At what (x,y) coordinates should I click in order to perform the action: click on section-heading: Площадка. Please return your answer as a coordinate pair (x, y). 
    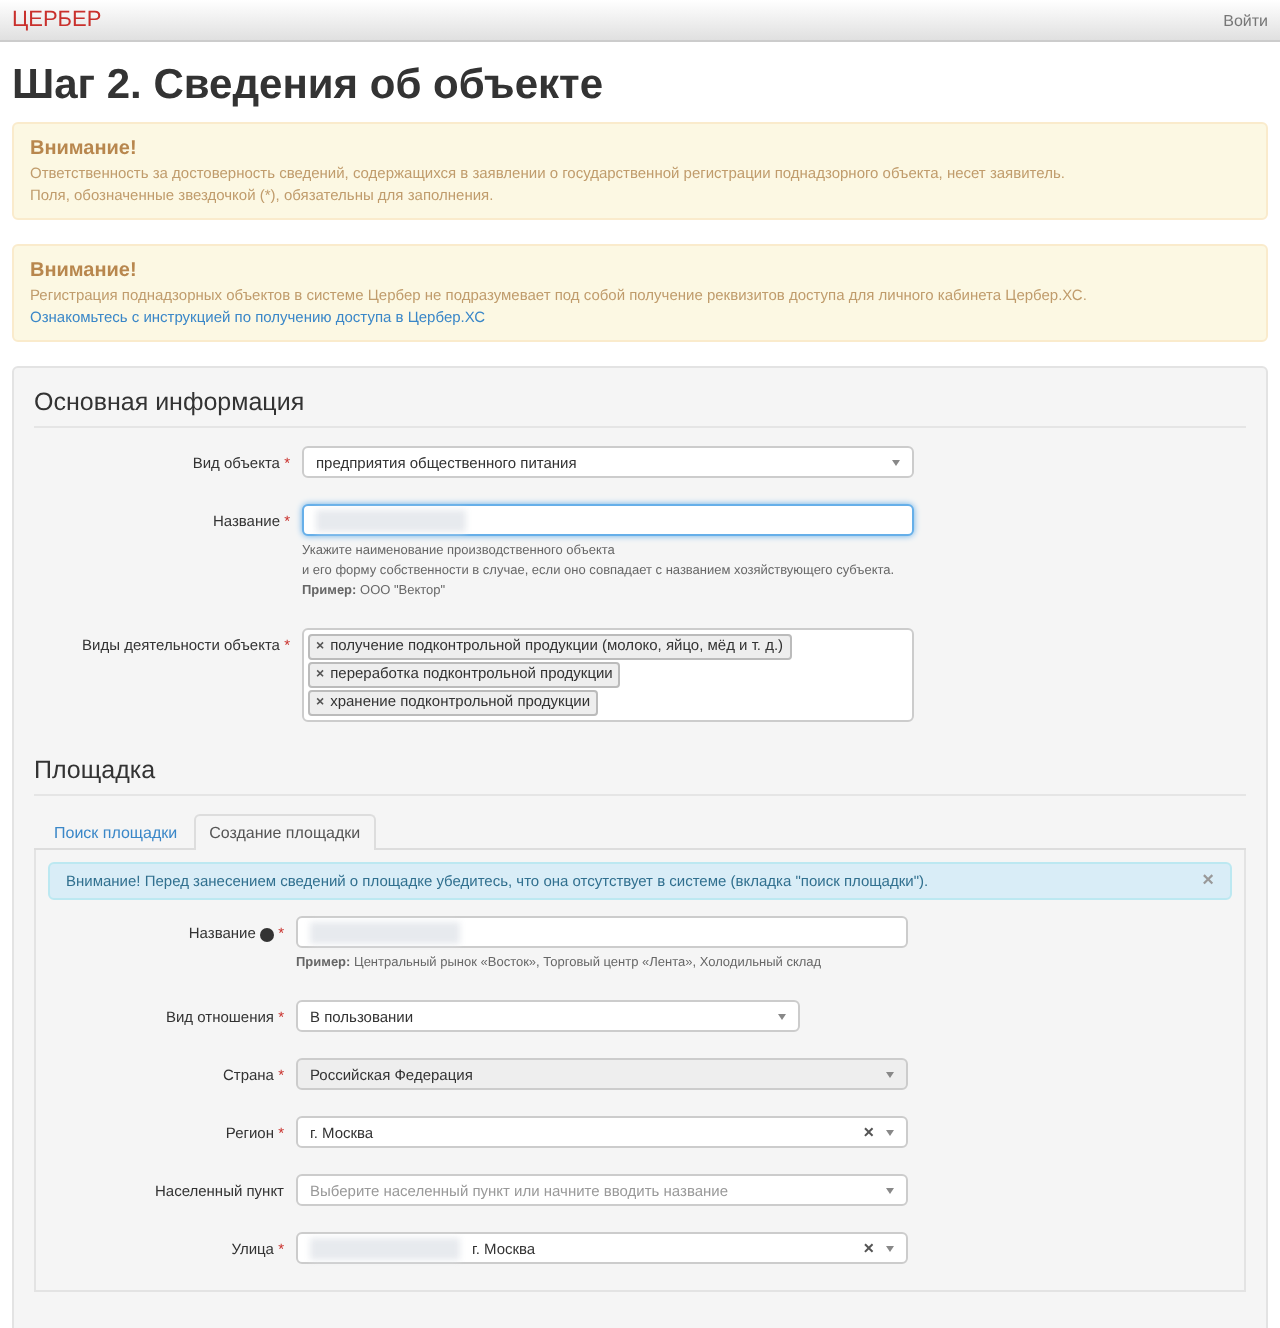
    Looking at the image, I should click on (640, 772).